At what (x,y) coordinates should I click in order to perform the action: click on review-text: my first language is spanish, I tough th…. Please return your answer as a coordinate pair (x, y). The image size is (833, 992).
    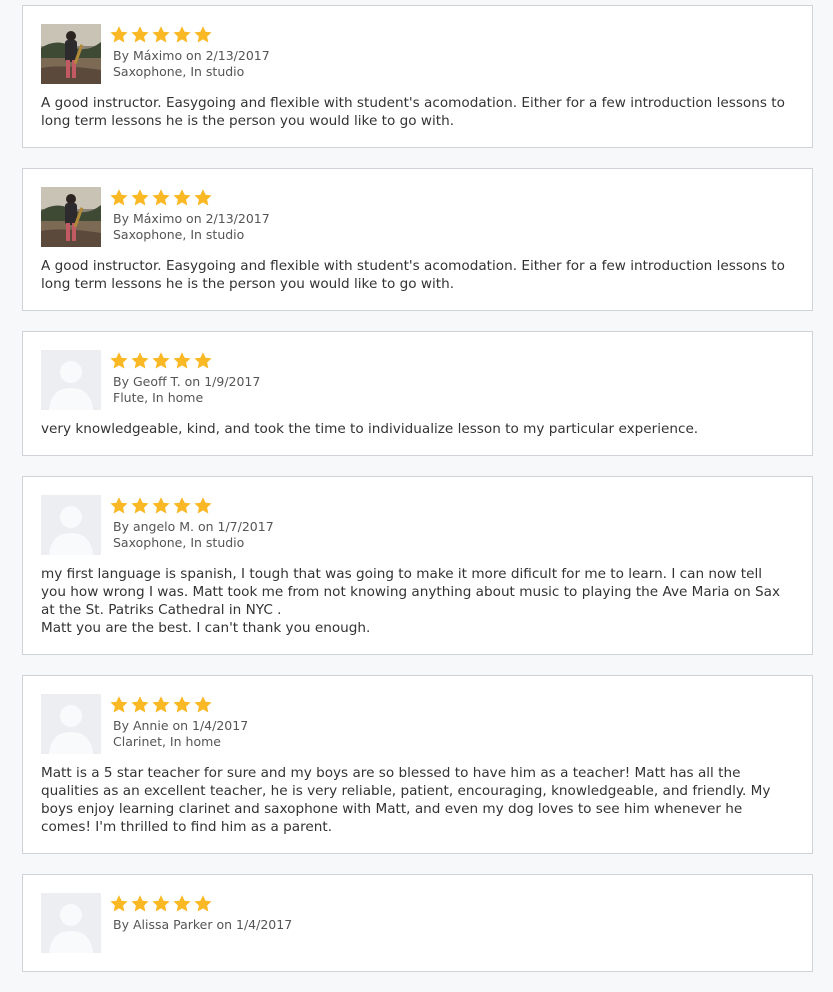
    Looking at the image, I should click on (417, 601).